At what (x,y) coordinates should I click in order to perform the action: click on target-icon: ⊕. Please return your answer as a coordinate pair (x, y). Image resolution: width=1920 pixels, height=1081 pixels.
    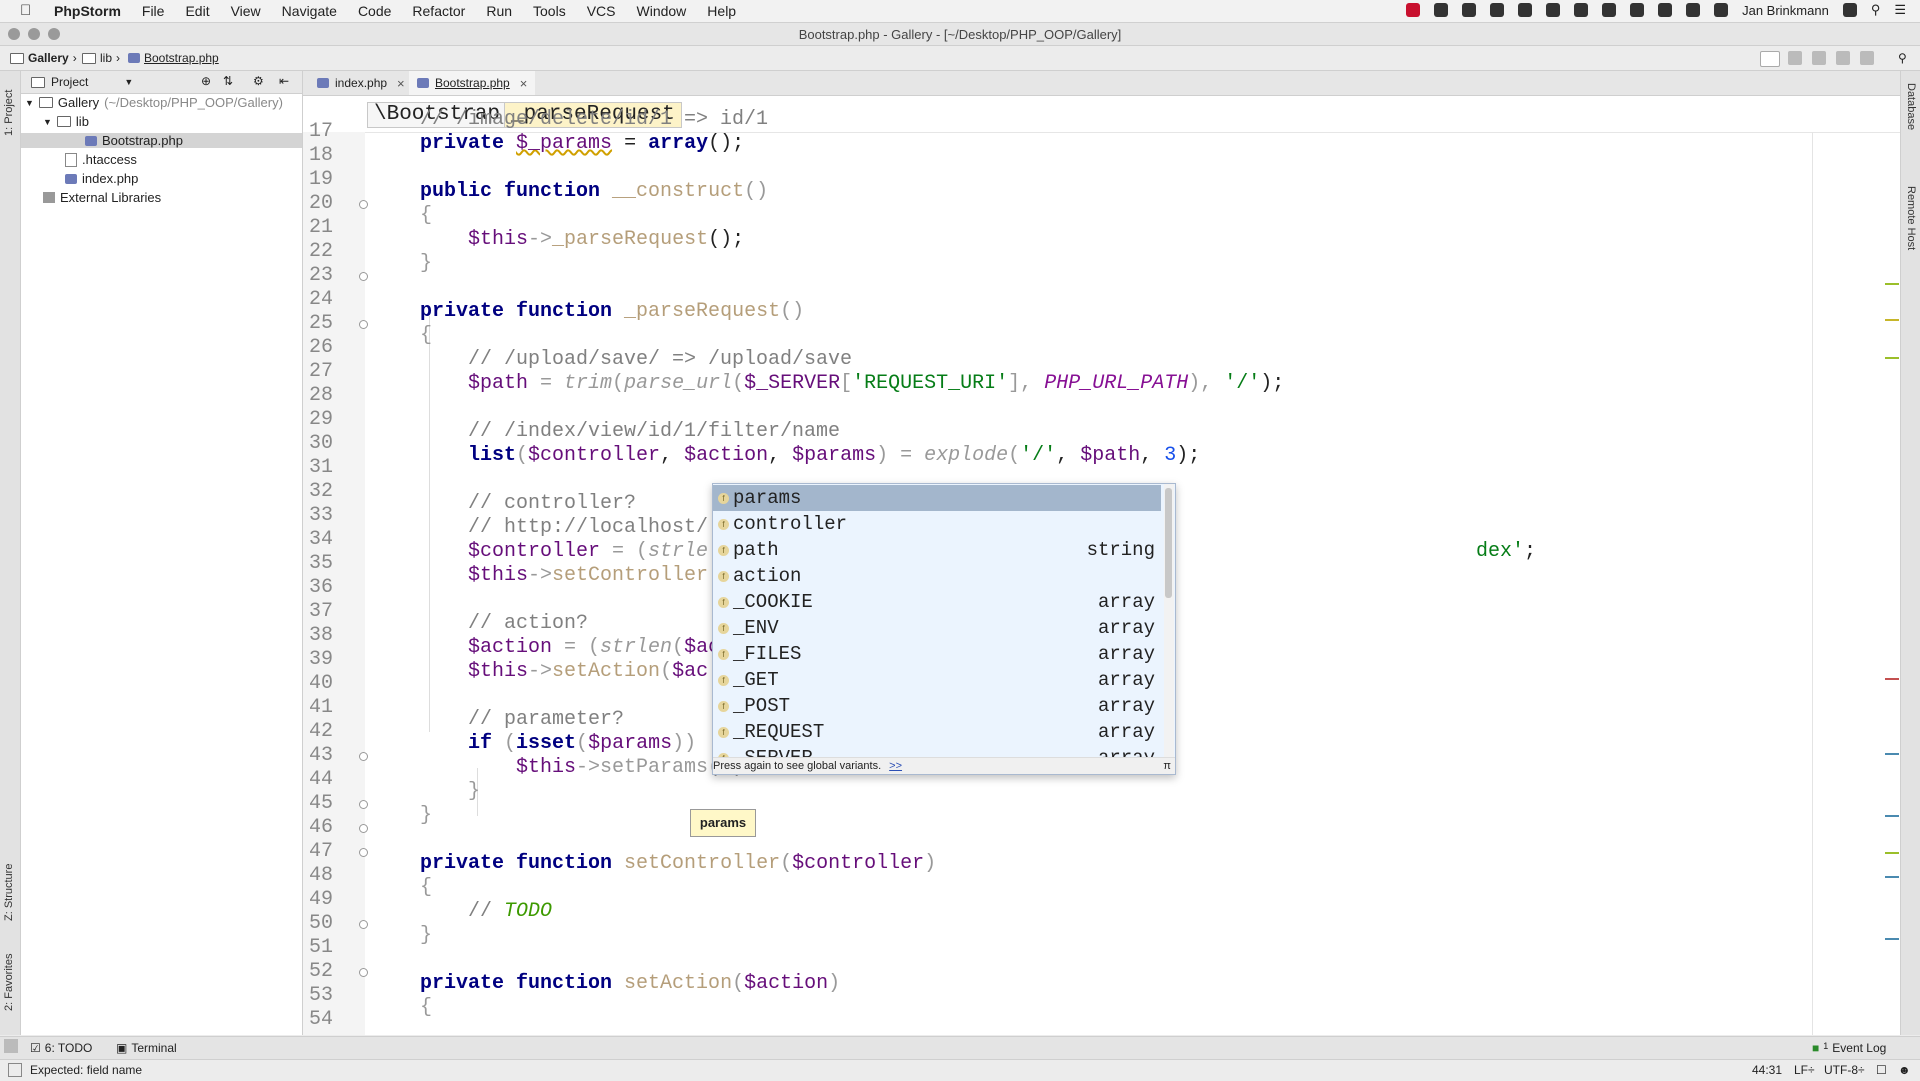
    Looking at the image, I should click on (206, 81).